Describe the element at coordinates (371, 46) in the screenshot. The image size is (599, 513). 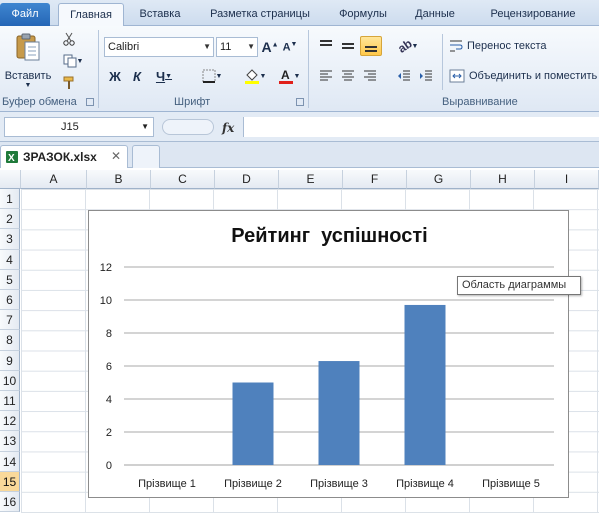
I see `align-bottom-button` at that location.